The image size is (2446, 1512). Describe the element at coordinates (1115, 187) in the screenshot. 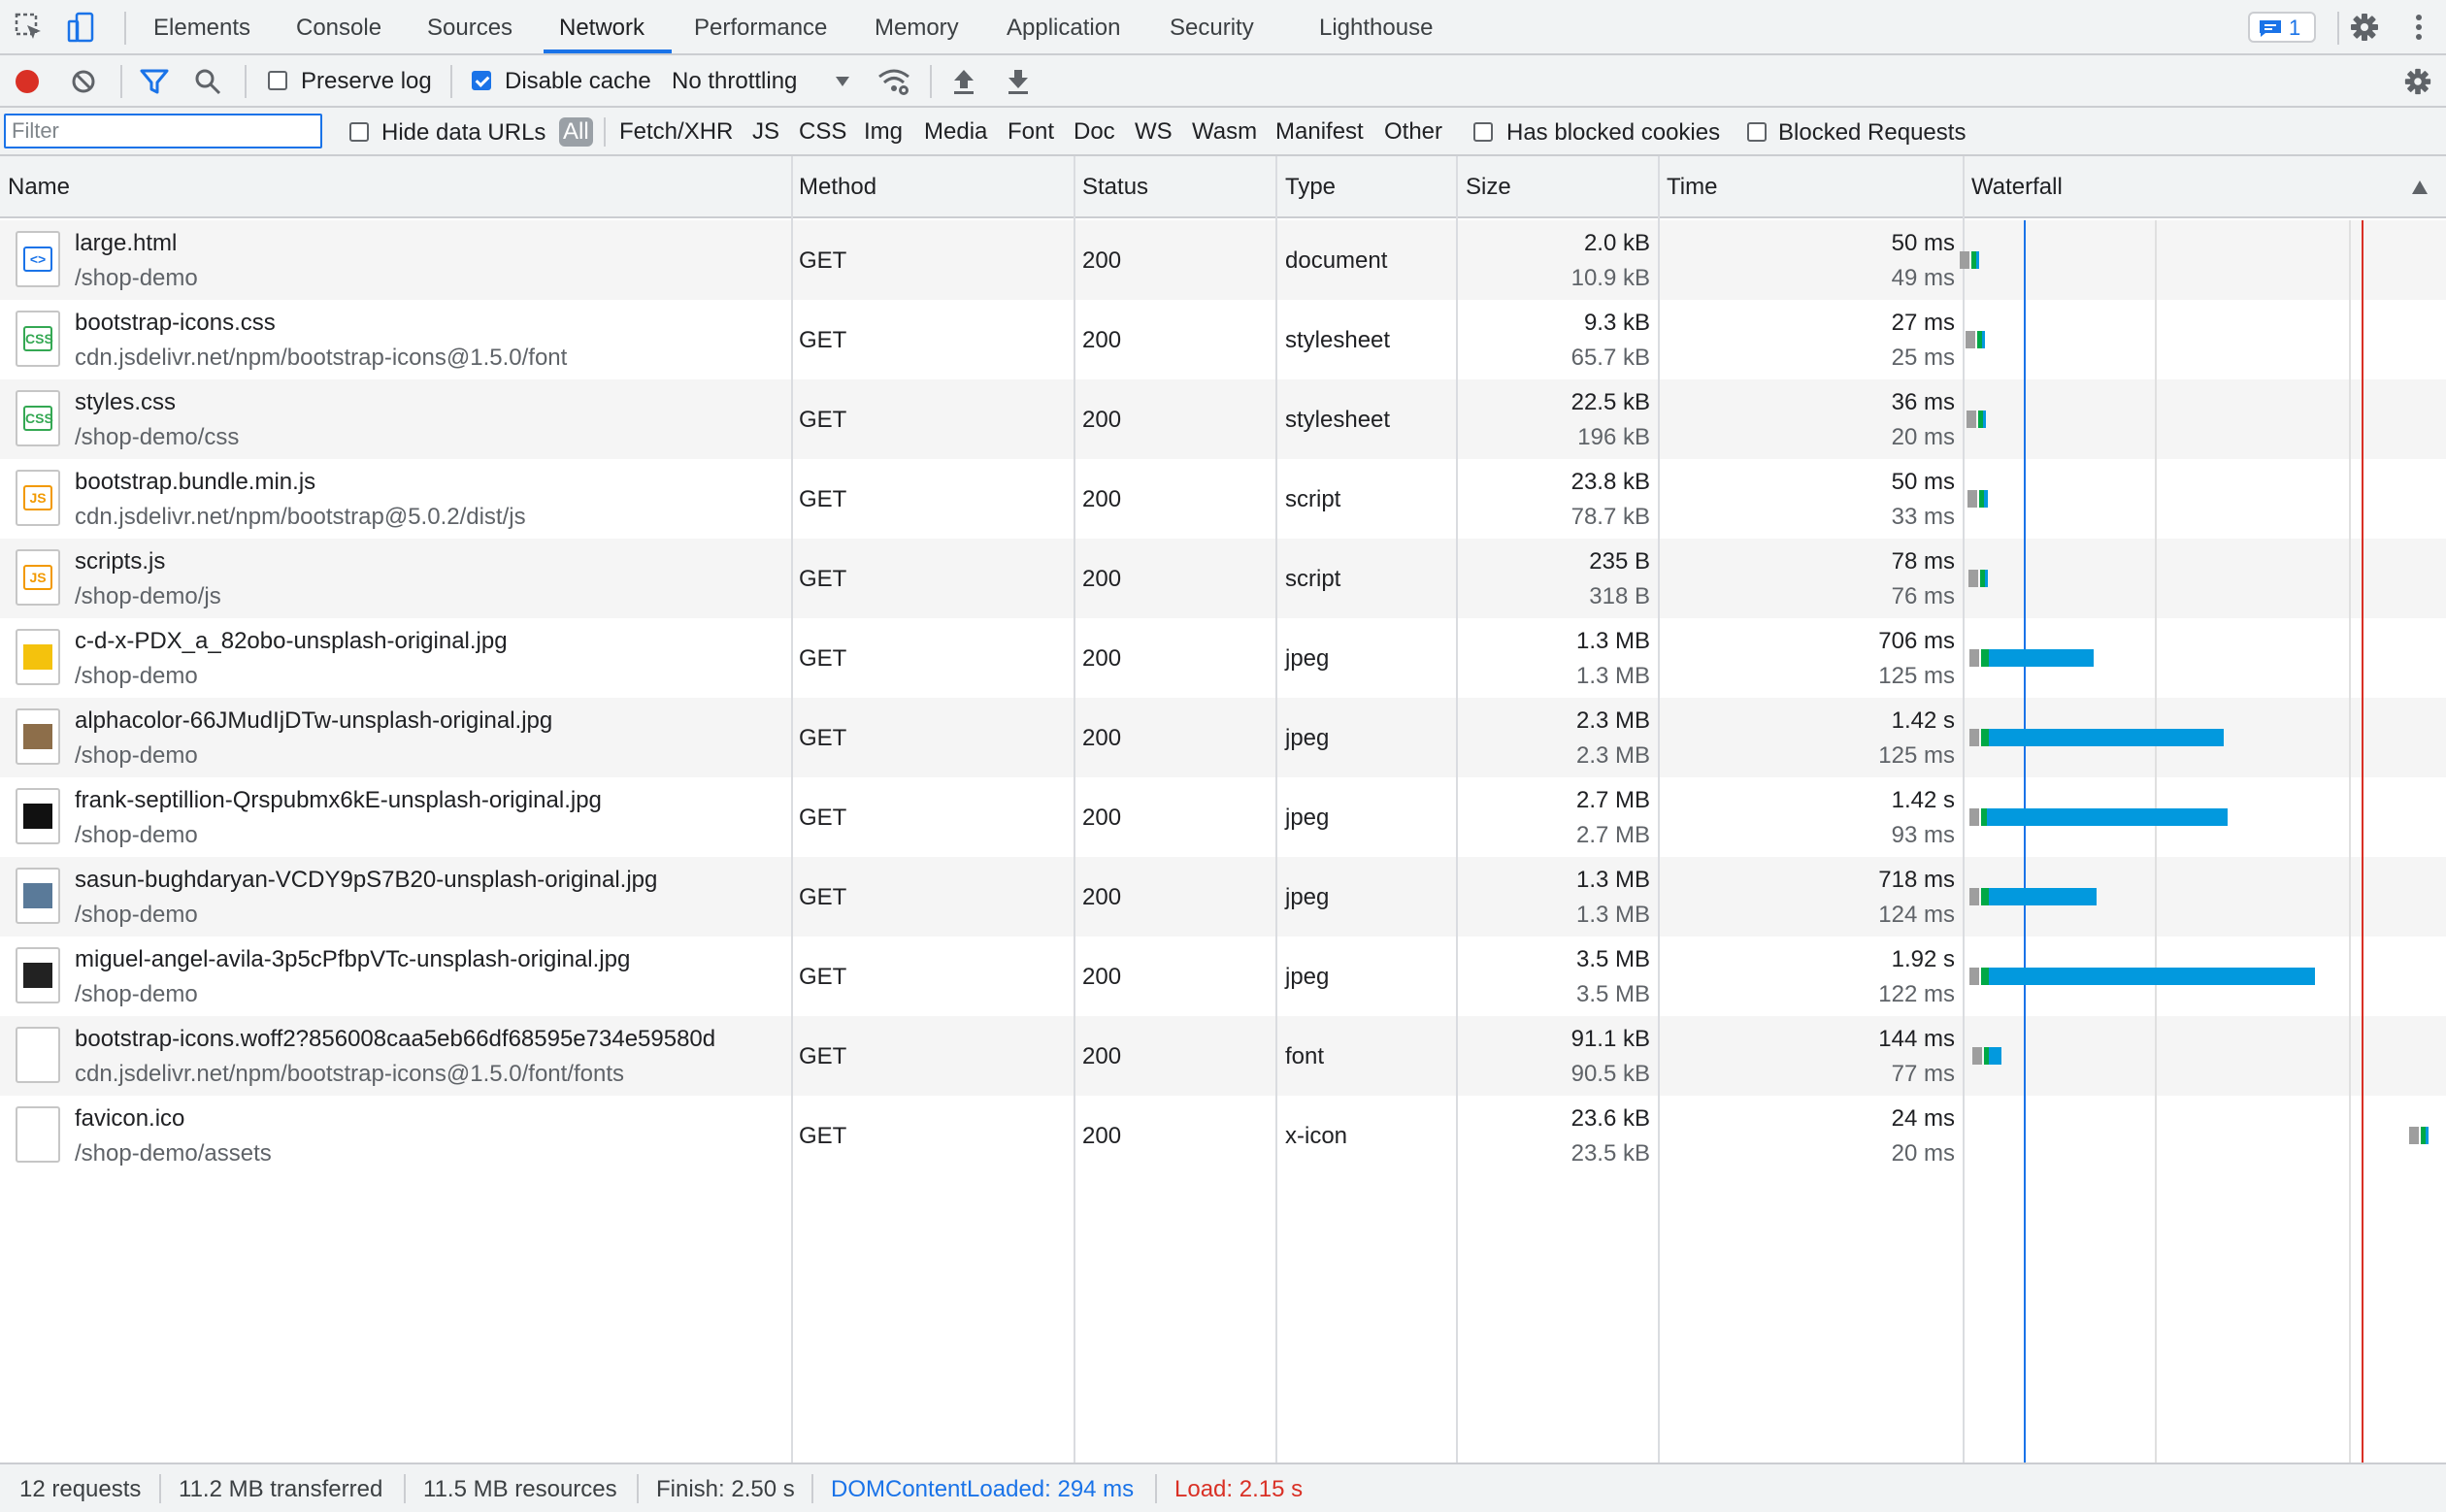

I see `column-header-status: Status` at that location.